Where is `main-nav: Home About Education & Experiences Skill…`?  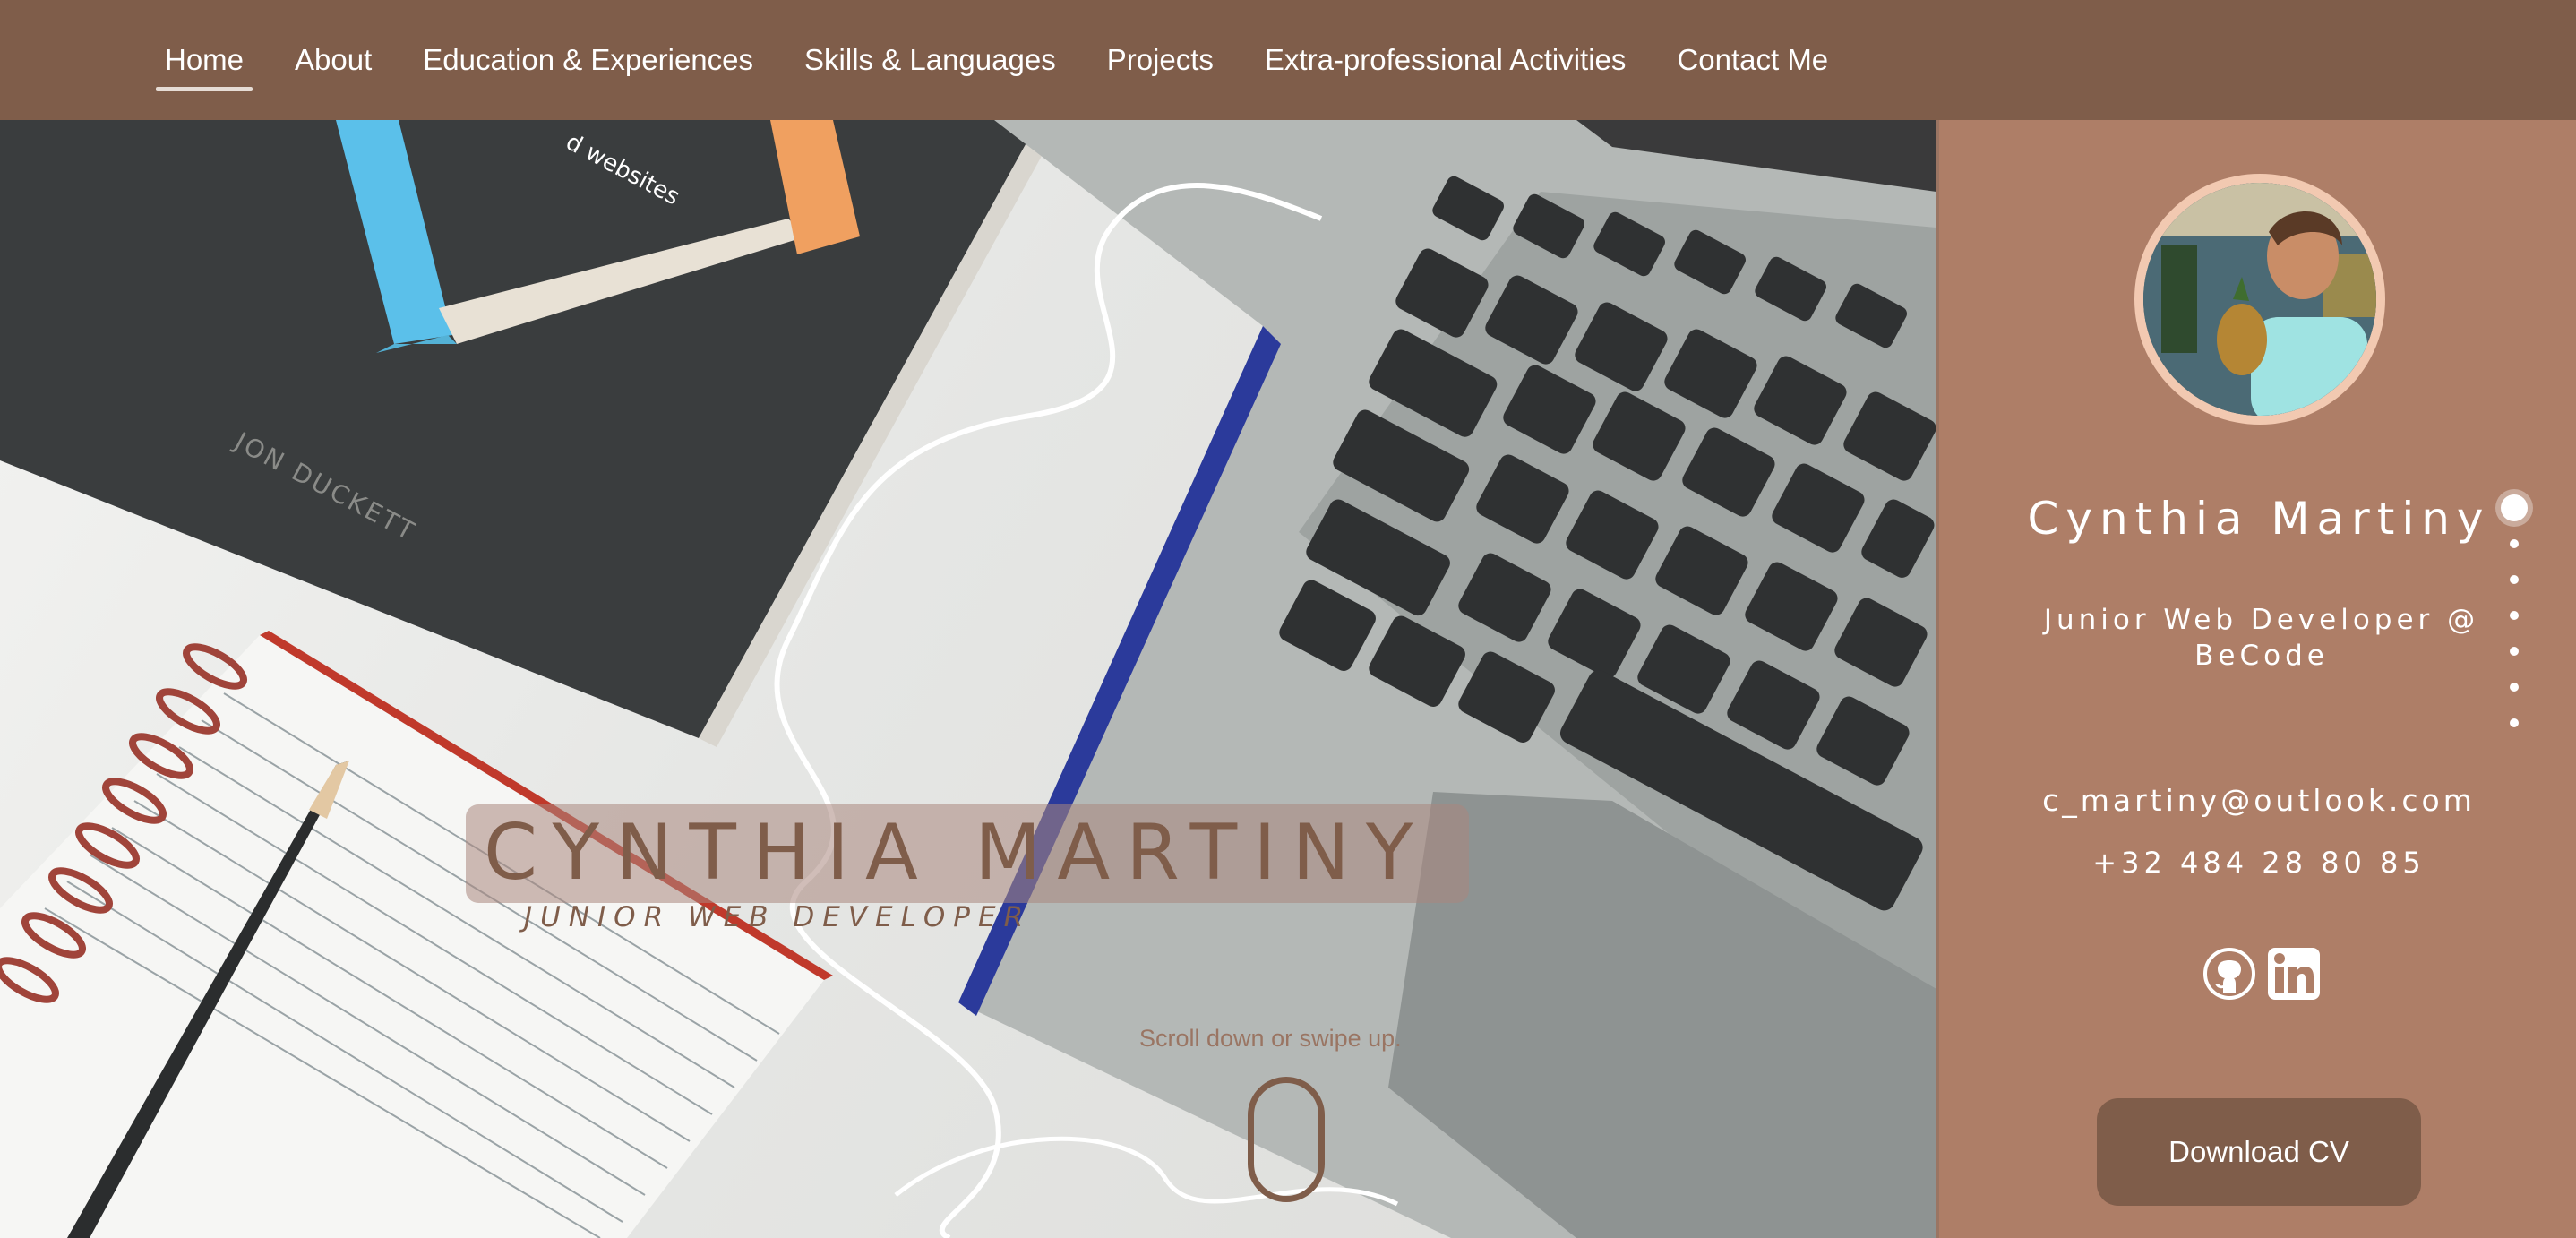 main-nav: Home About Education & Experiences Skill… is located at coordinates (1017, 60).